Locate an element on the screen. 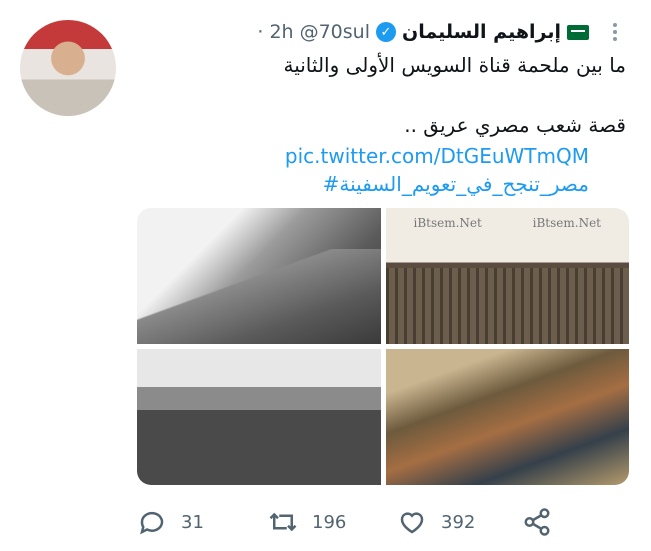  reply-icon is located at coordinates (152, 523).